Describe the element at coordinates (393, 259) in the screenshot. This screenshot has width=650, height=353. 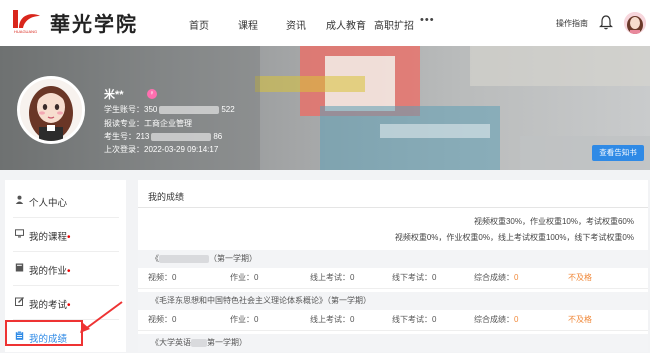
I see `course-title: 《（第一学期）` at that location.